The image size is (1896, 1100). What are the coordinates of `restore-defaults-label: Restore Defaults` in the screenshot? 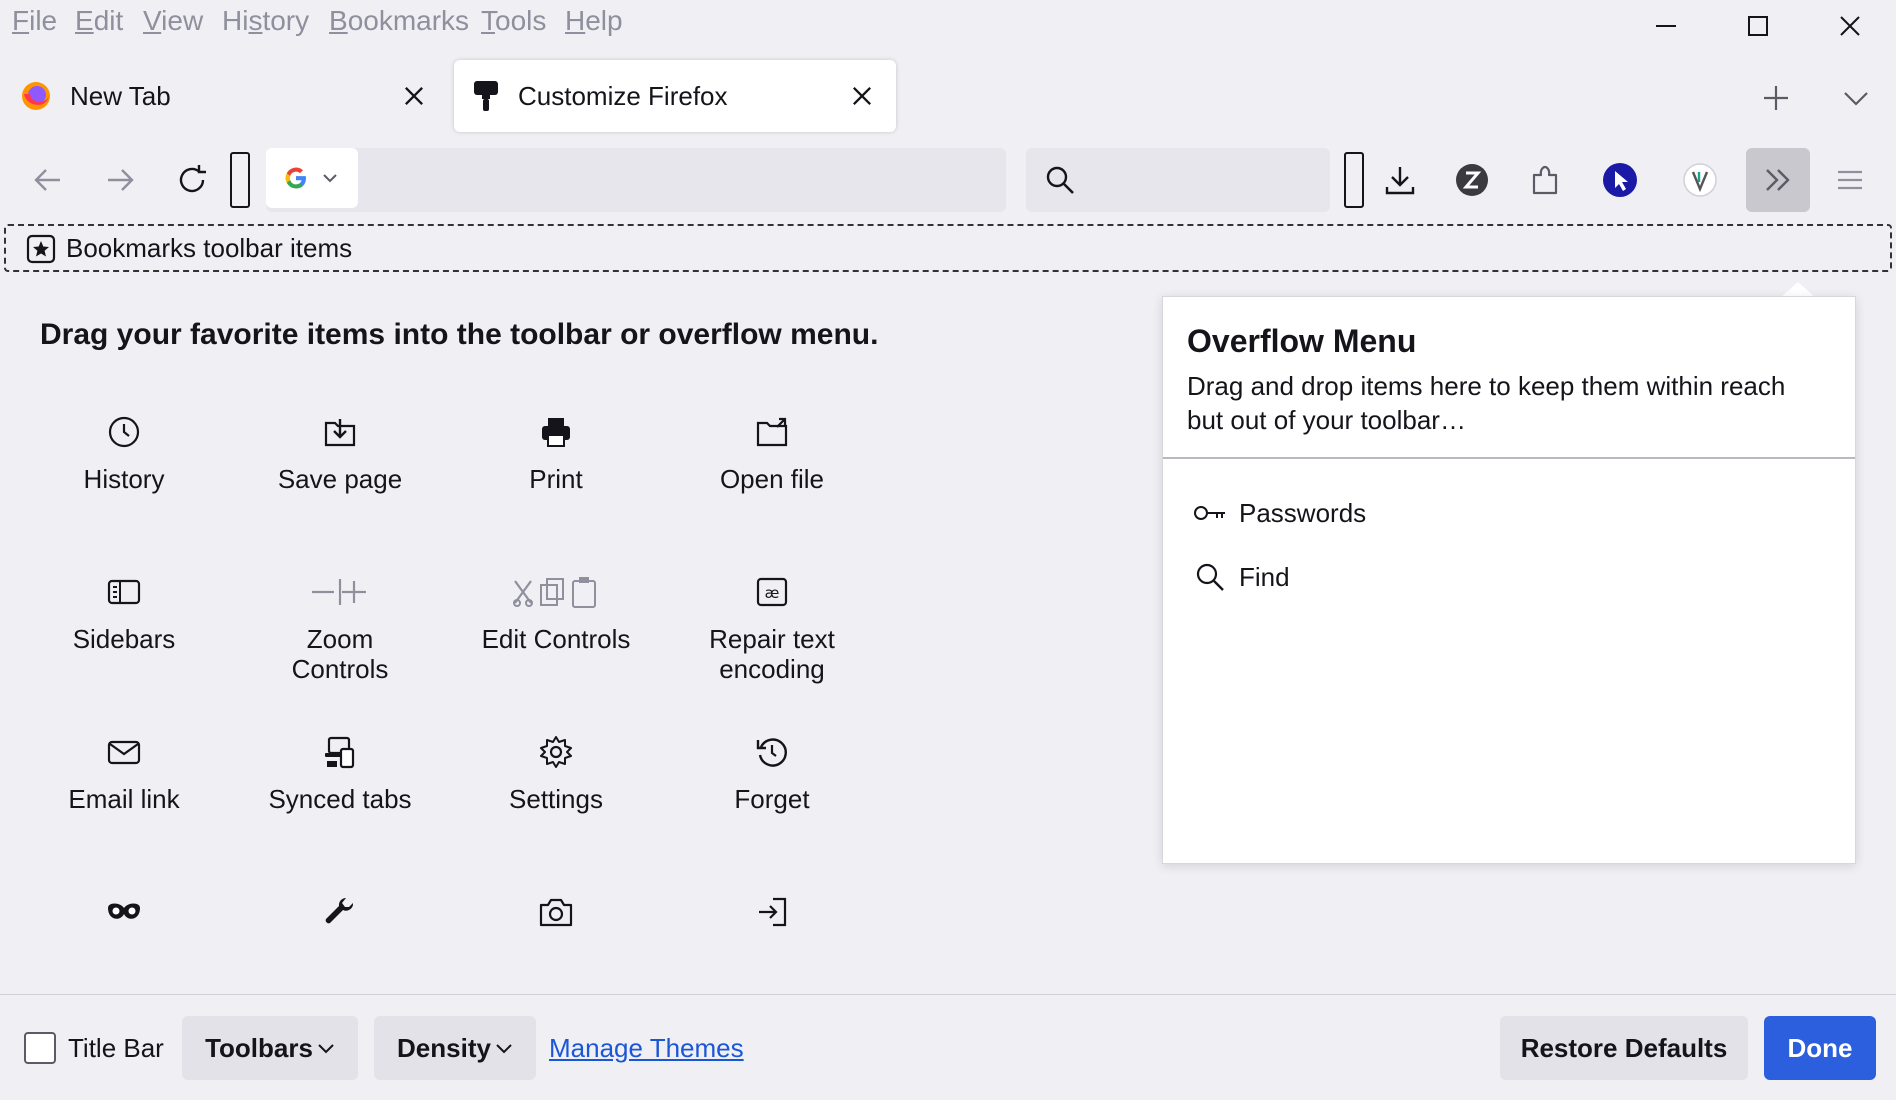 It's located at (1624, 1047).